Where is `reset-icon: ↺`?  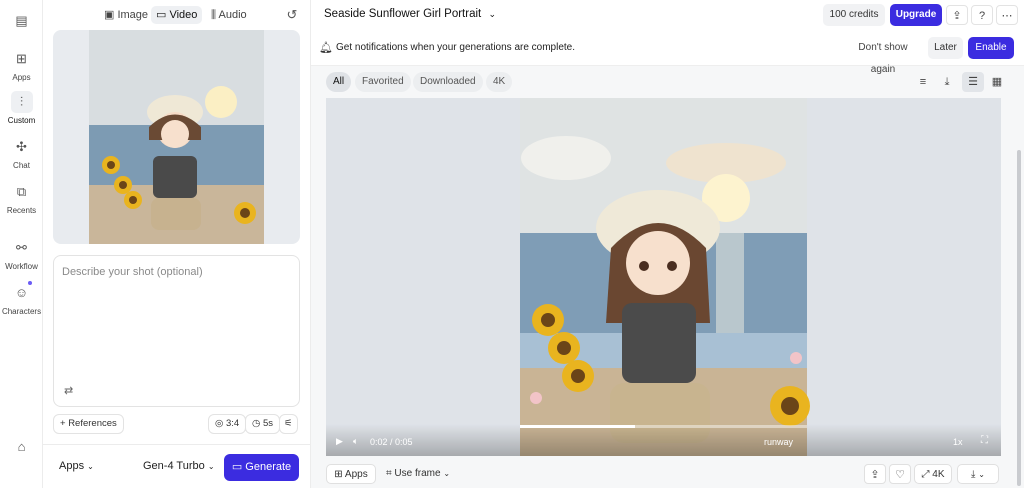 reset-icon: ↺ is located at coordinates (292, 15).